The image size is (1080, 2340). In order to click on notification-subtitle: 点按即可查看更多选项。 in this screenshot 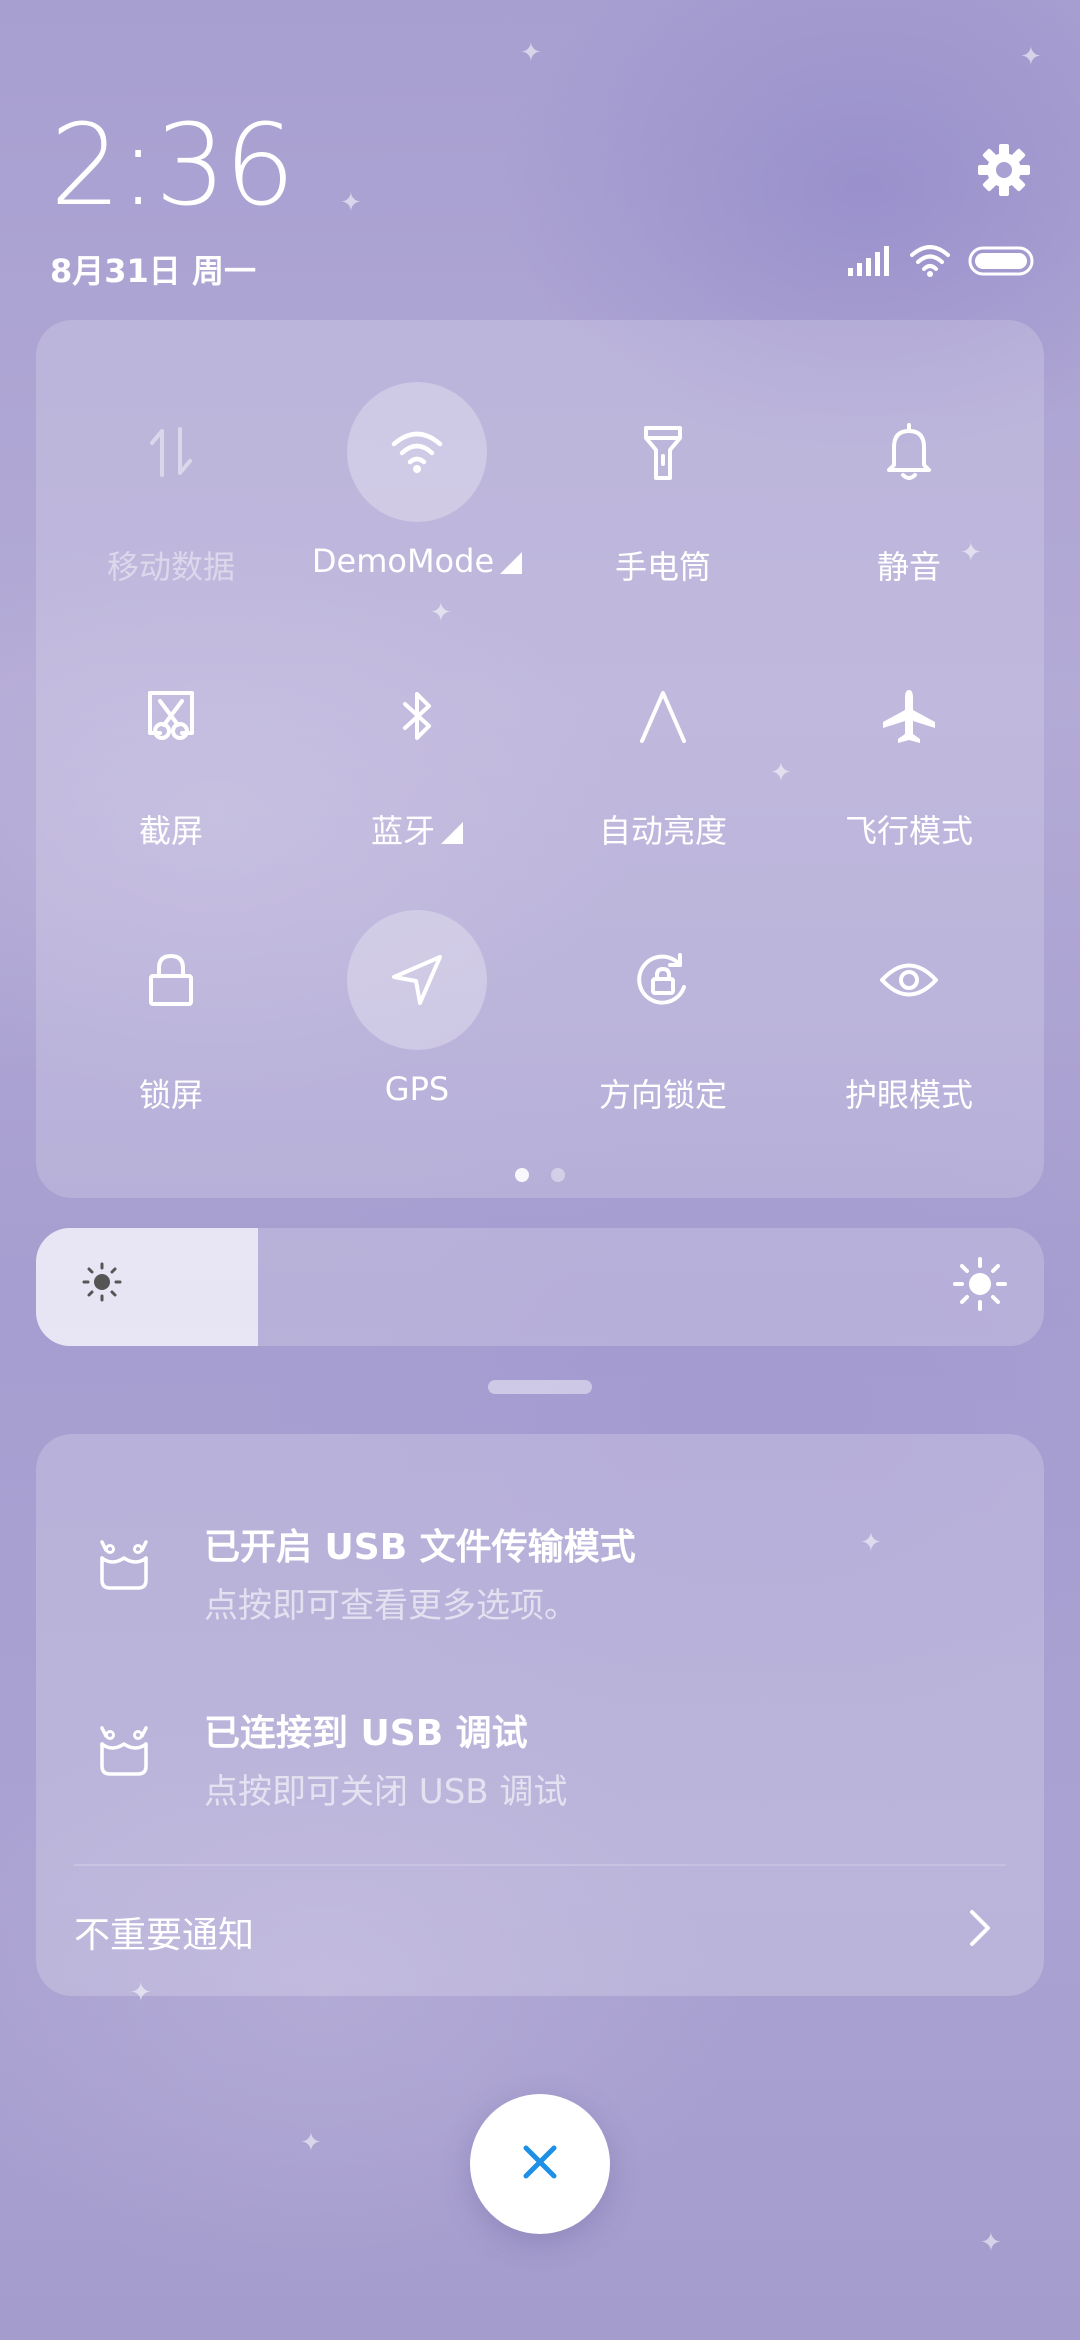, I will do `click(391, 1606)`.